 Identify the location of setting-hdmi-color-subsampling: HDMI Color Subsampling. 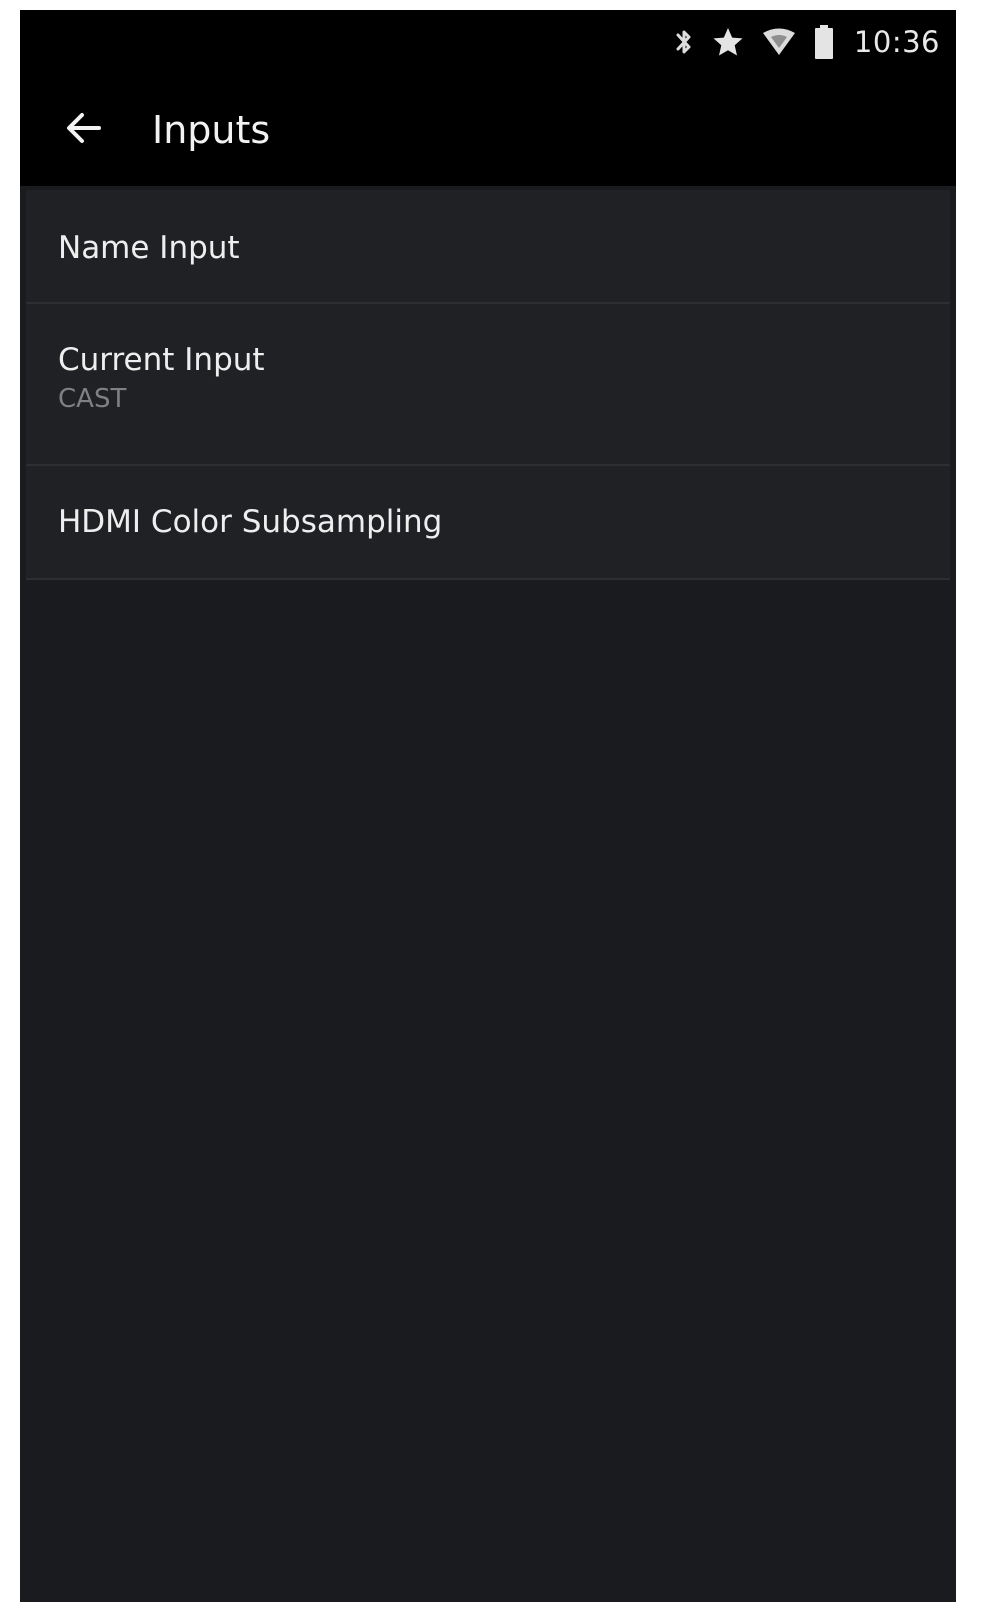
(488, 523).